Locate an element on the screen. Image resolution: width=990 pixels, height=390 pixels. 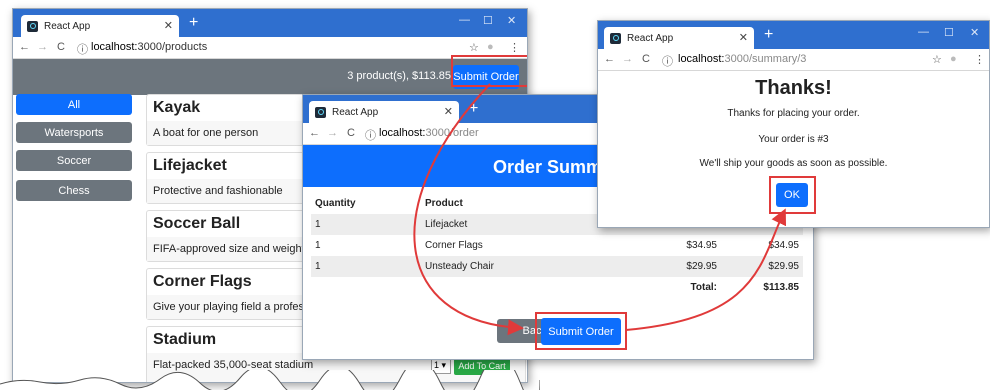
row-price: $34.95 is located at coordinates (701, 245).